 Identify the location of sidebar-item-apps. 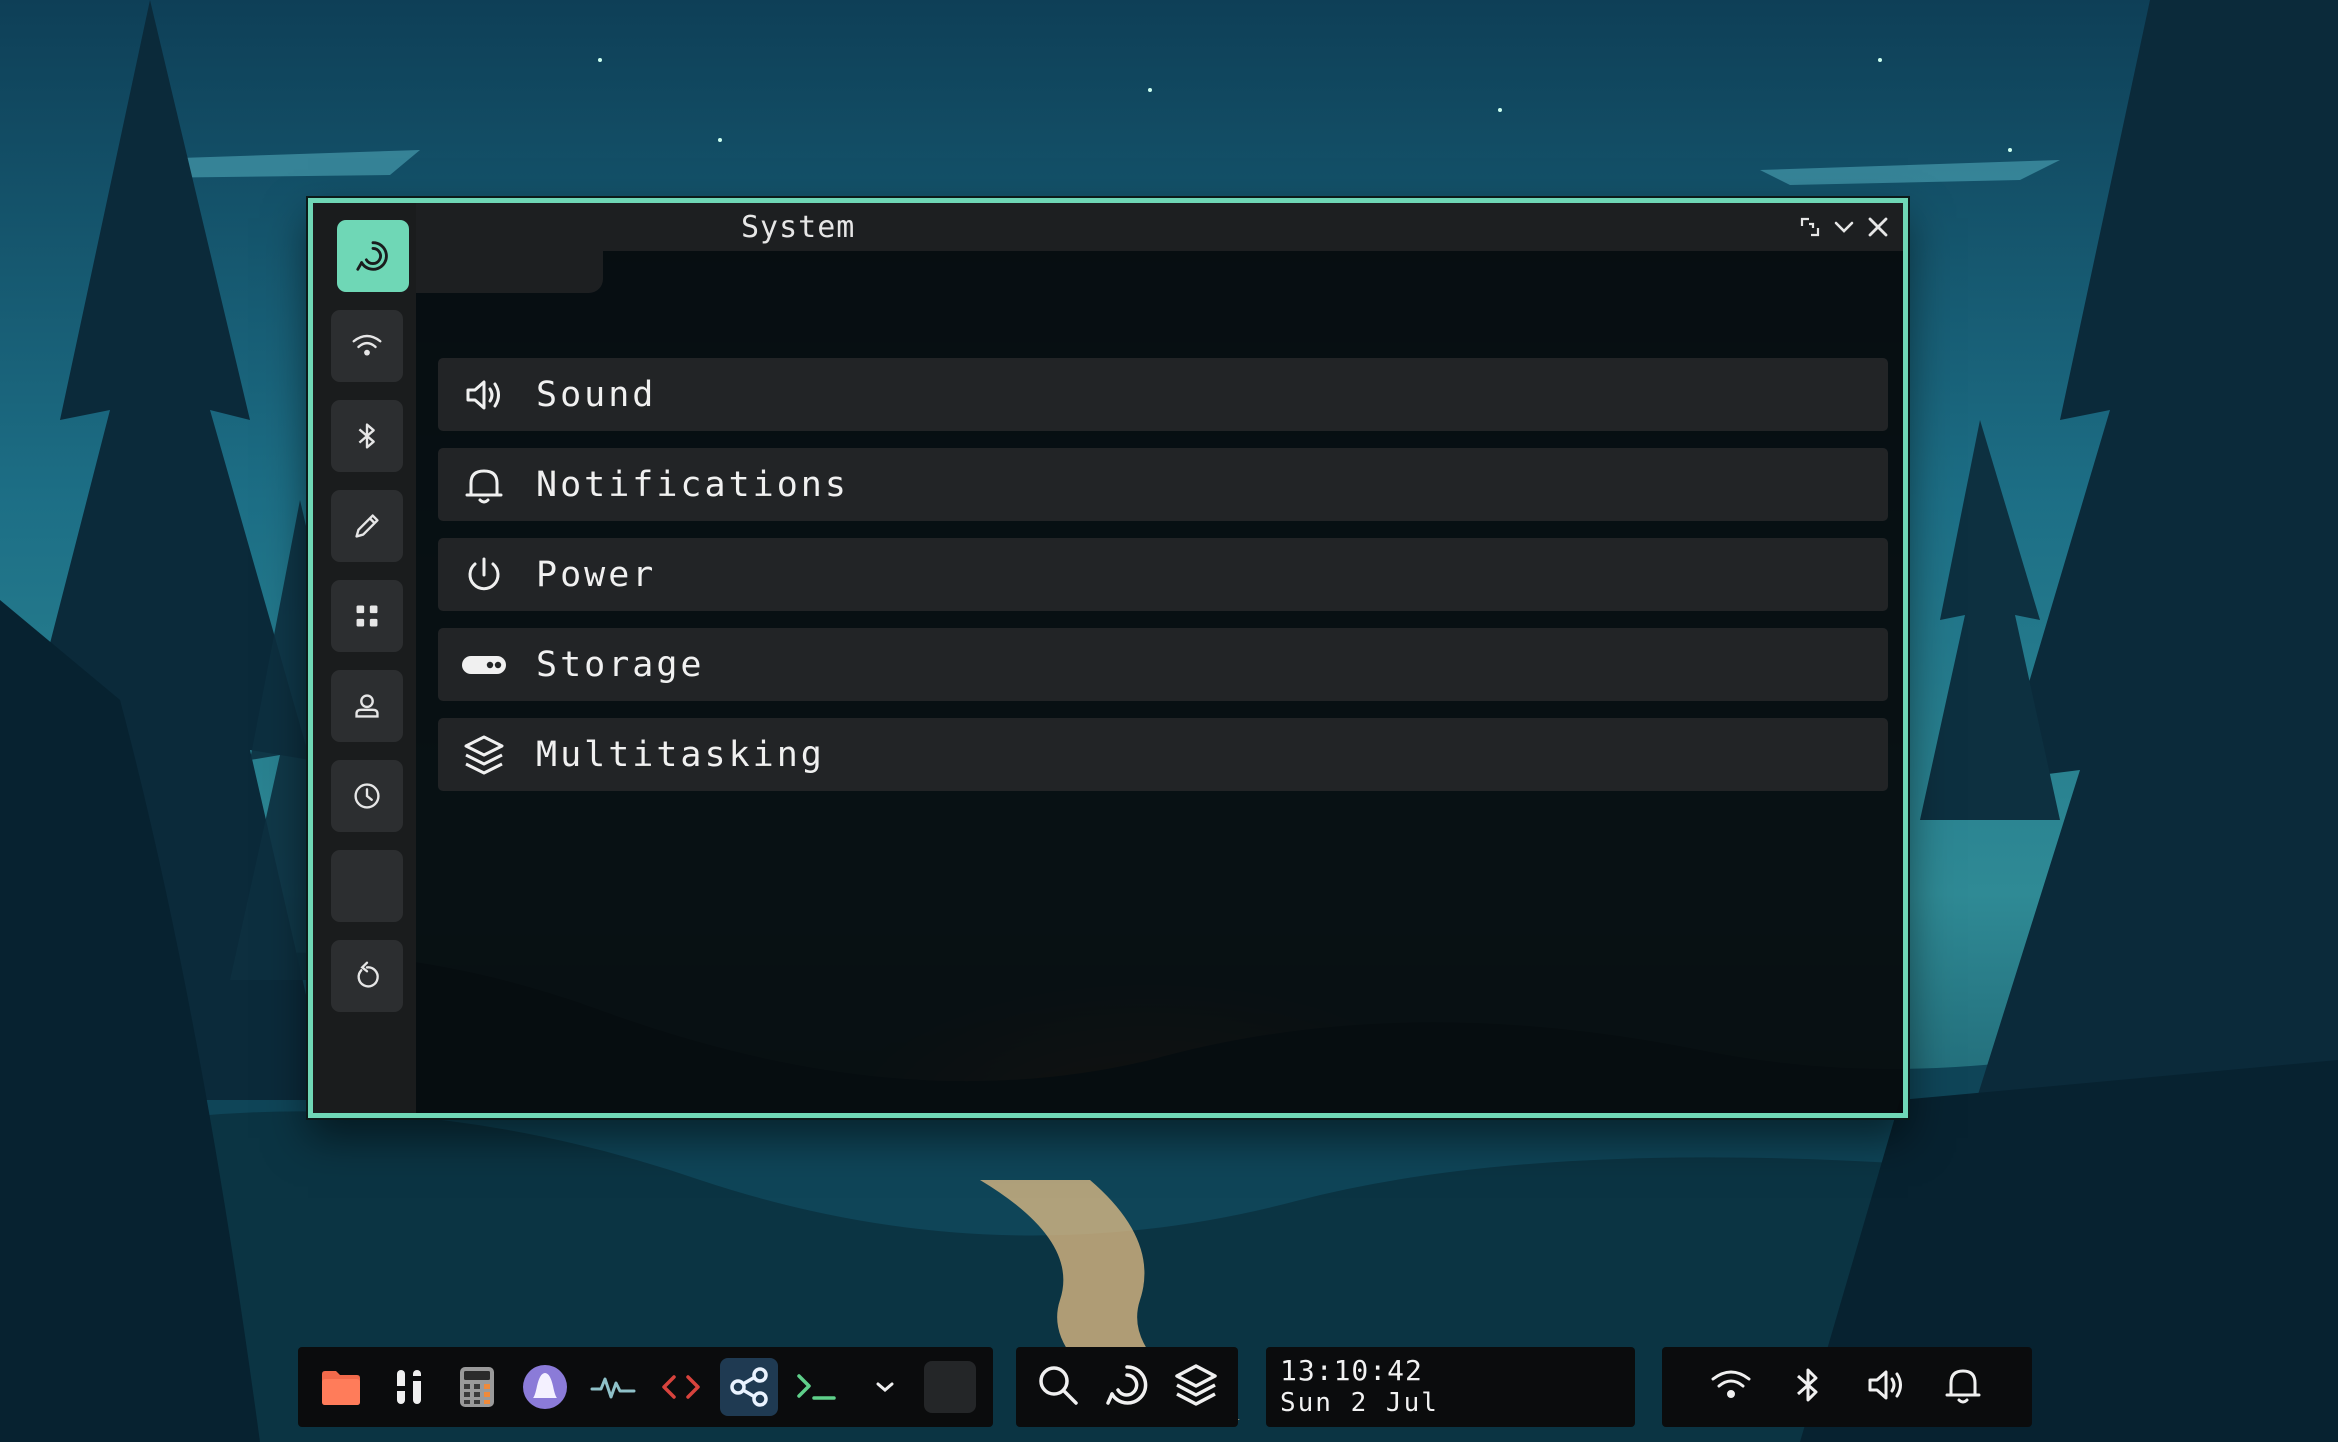
(367, 616).